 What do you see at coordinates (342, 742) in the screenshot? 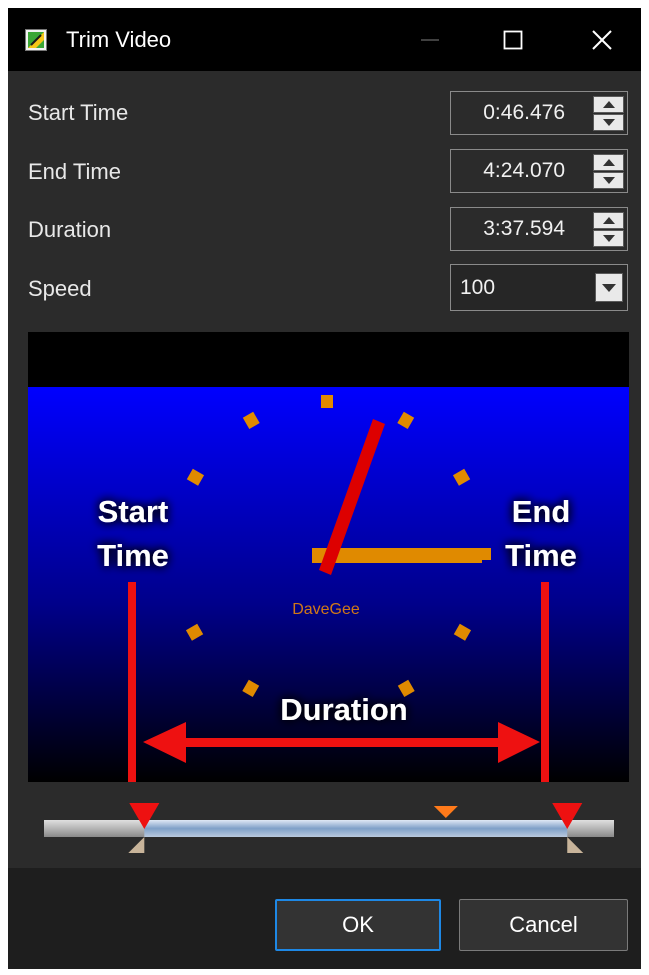
I see `duration-arrow-shaft` at bounding box center [342, 742].